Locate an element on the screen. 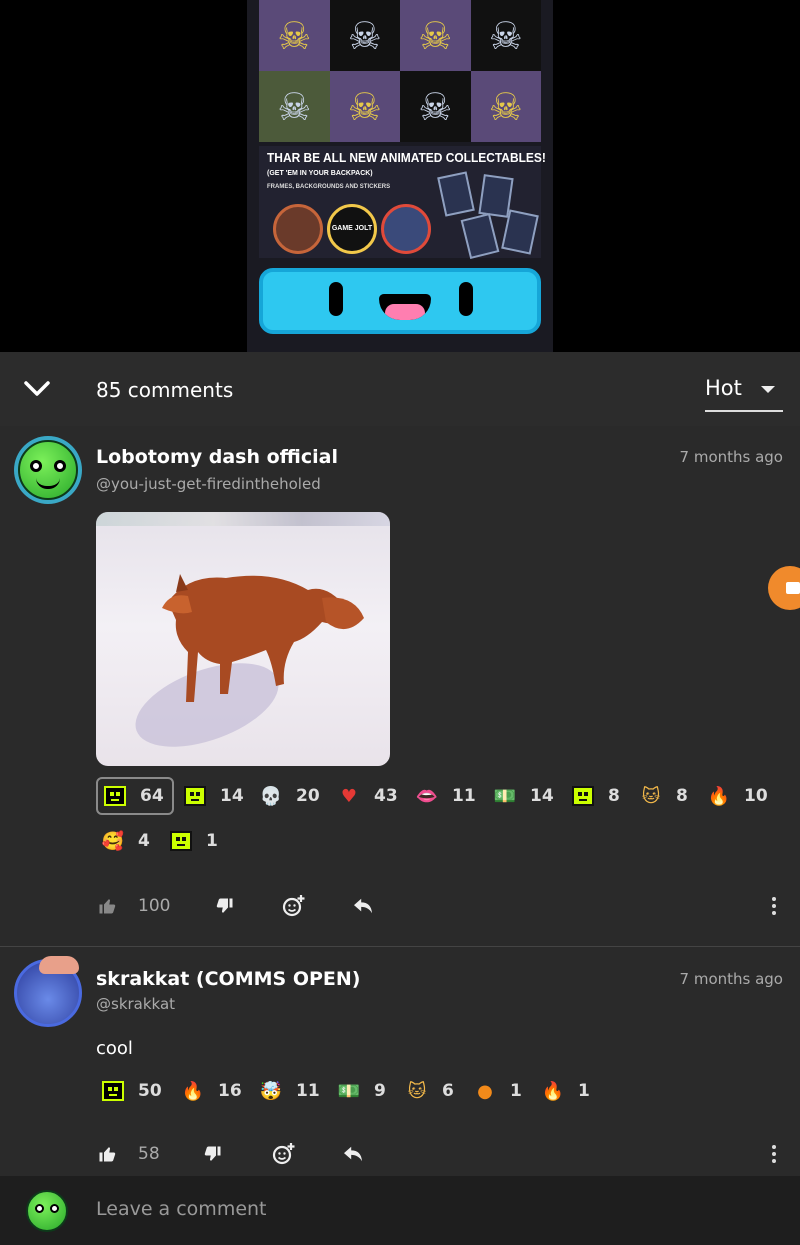 This screenshot has width=800, height=1245. flame-hand-icon: 🔥 is located at coordinates (553, 1091).